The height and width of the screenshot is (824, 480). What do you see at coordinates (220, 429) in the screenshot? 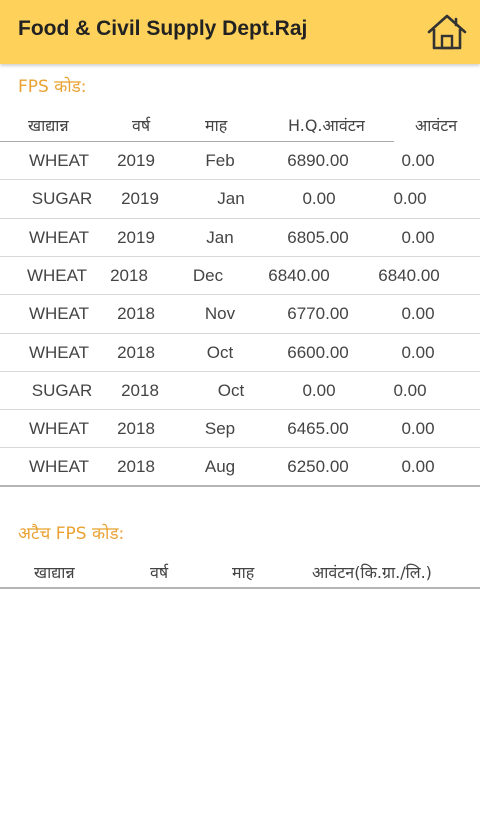
I see `cell-month: Sep` at bounding box center [220, 429].